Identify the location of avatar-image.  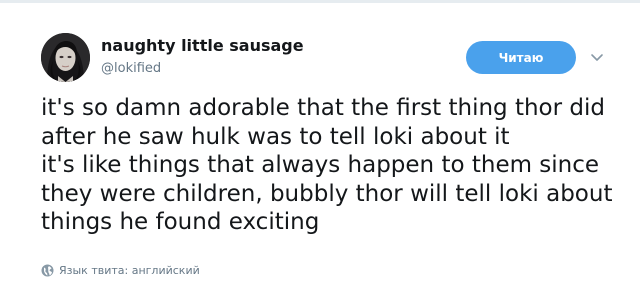
(65, 57).